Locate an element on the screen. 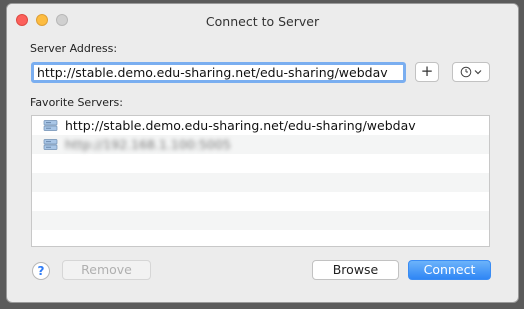  title-bar: Connect to Server is located at coordinates (262, 20).